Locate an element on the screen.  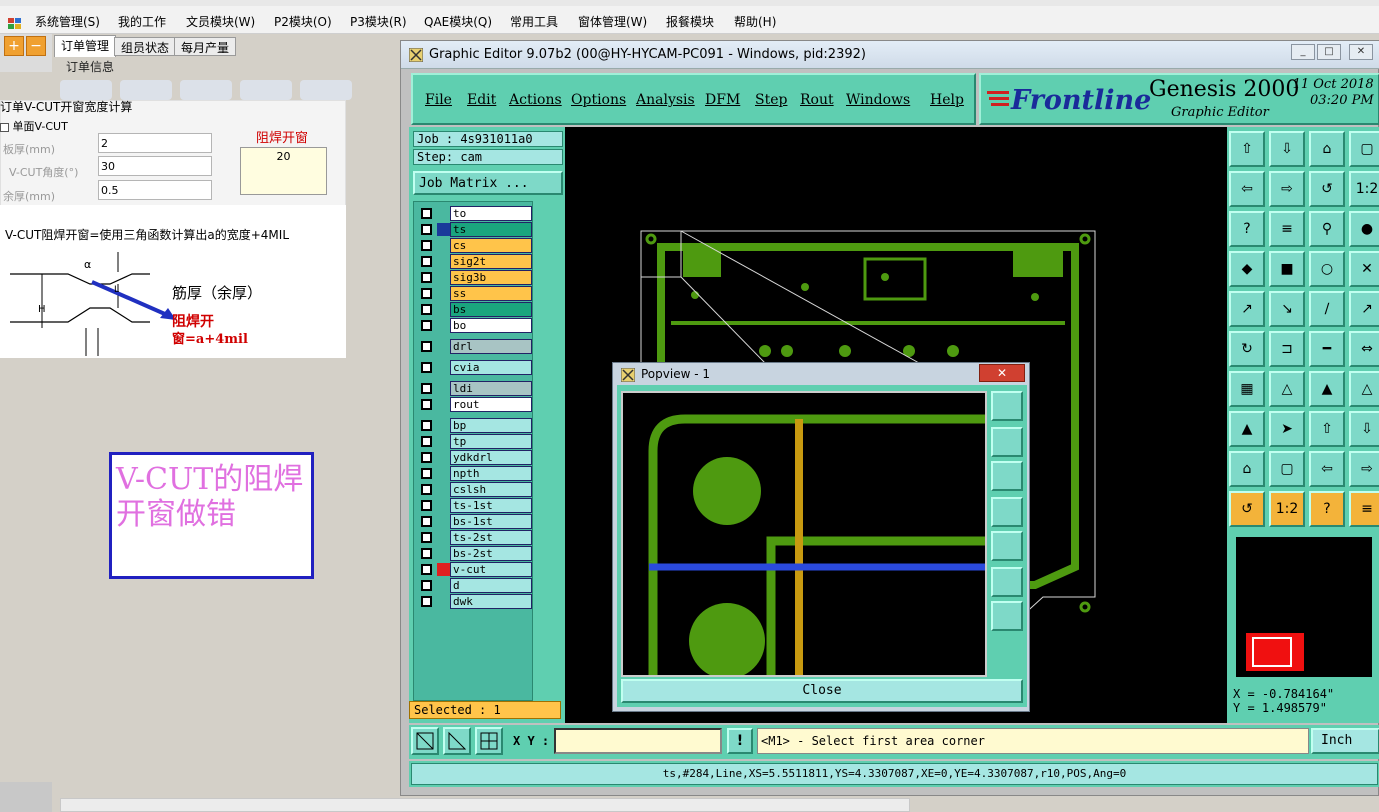
xy-input is located at coordinates (638, 741).